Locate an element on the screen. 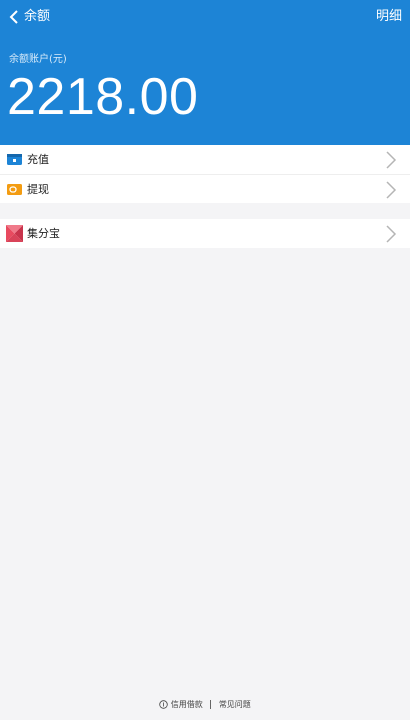 This screenshot has width=410, height=720. detail-button: 明细 is located at coordinates (389, 17).